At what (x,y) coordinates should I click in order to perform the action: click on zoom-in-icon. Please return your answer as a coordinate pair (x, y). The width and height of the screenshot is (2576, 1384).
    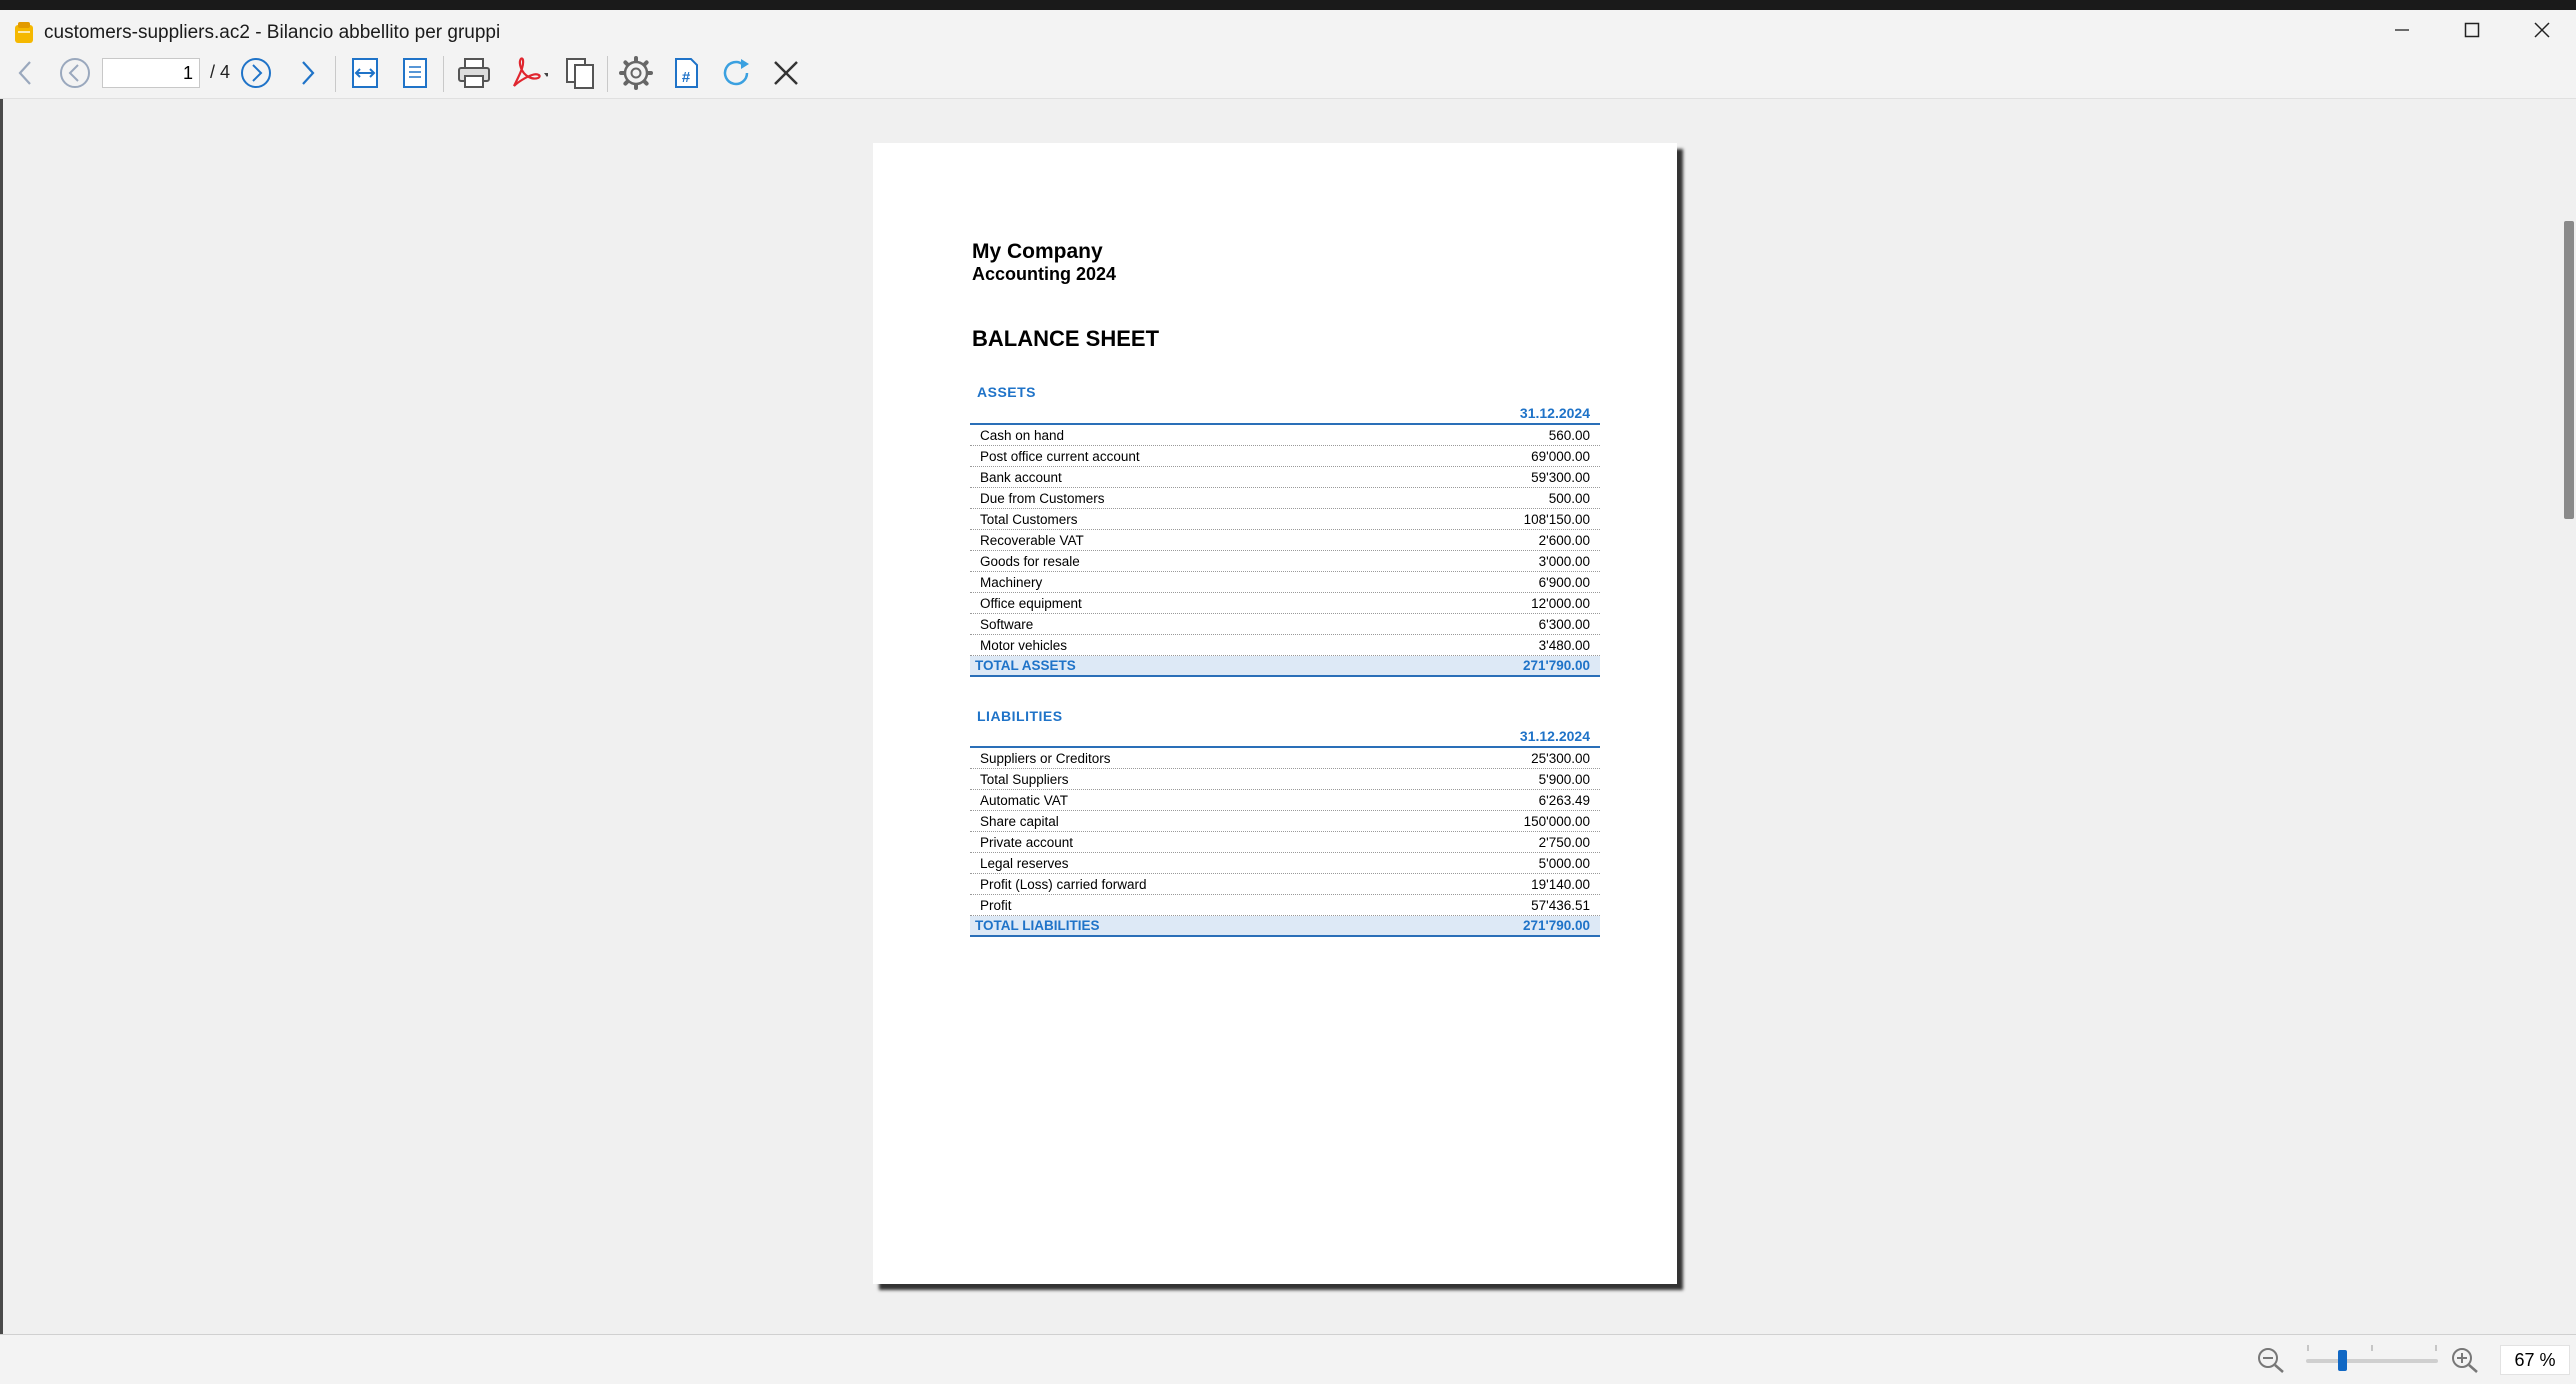
    Looking at the image, I should click on (2465, 1360).